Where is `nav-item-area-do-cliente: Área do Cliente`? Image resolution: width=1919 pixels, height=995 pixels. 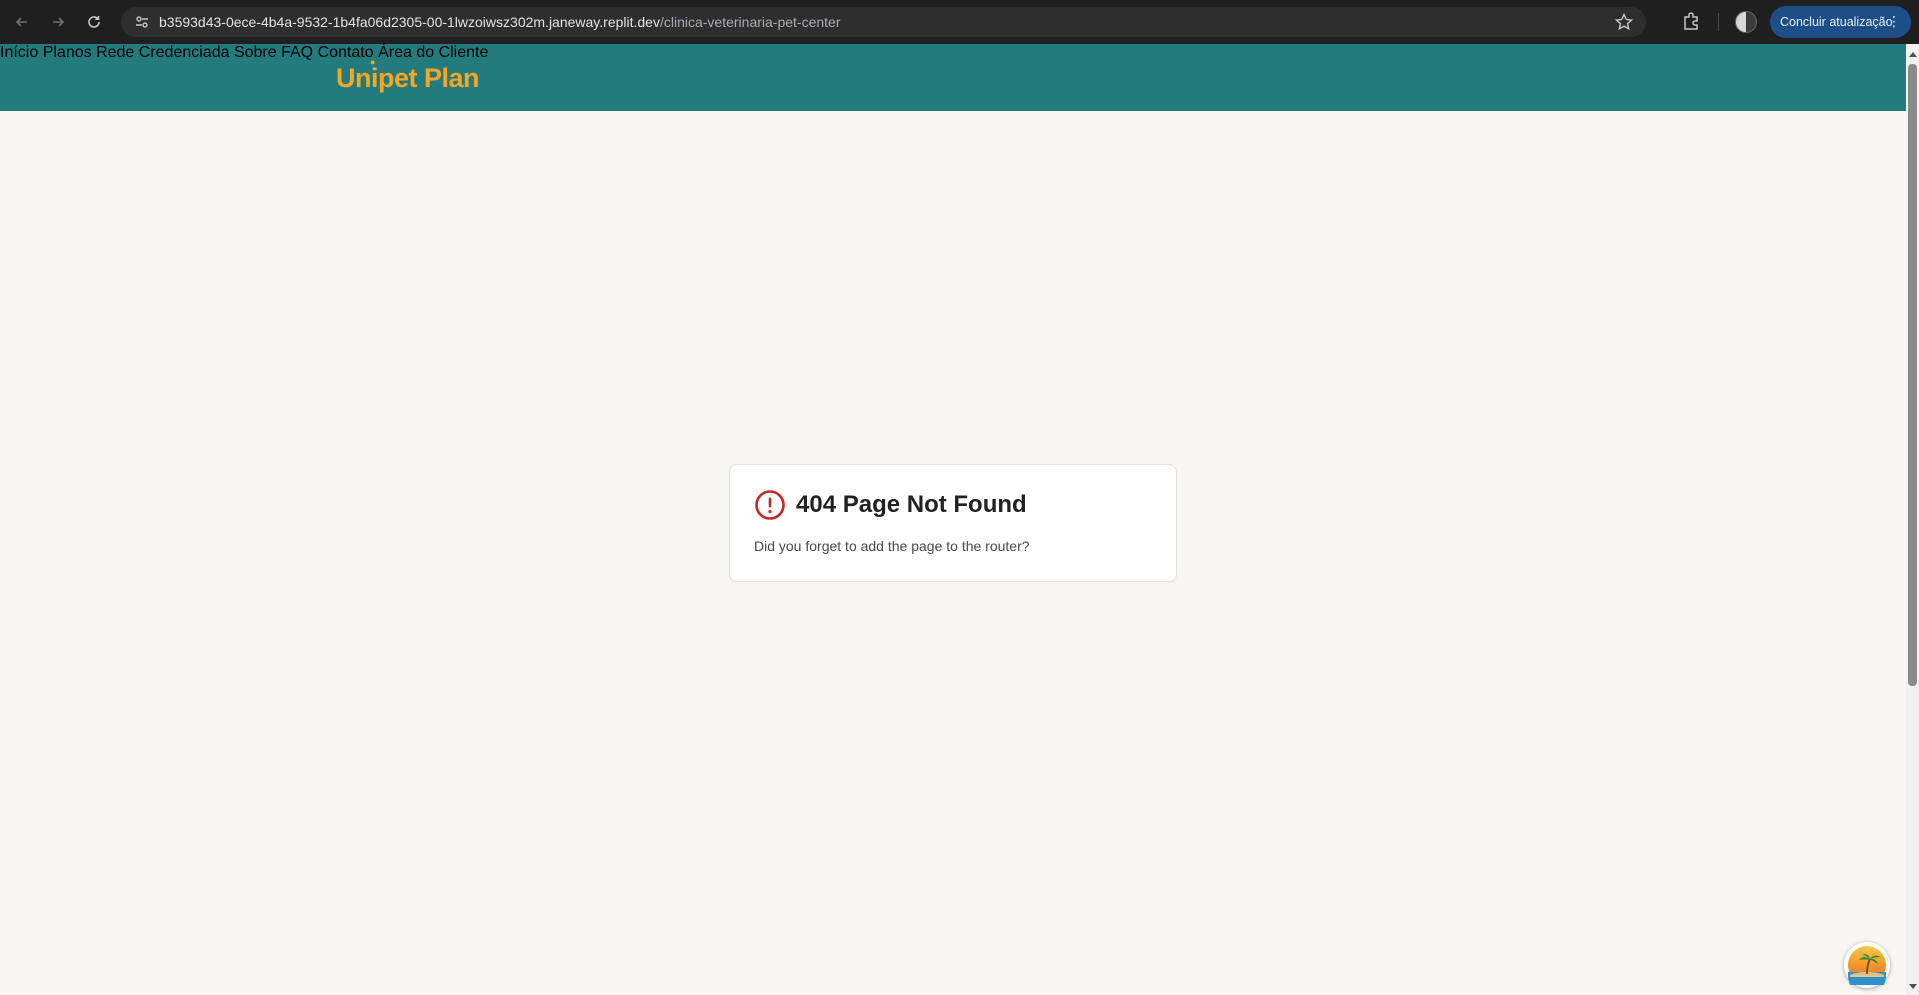 nav-item-area-do-cliente: Área do Cliente is located at coordinates (433, 52).